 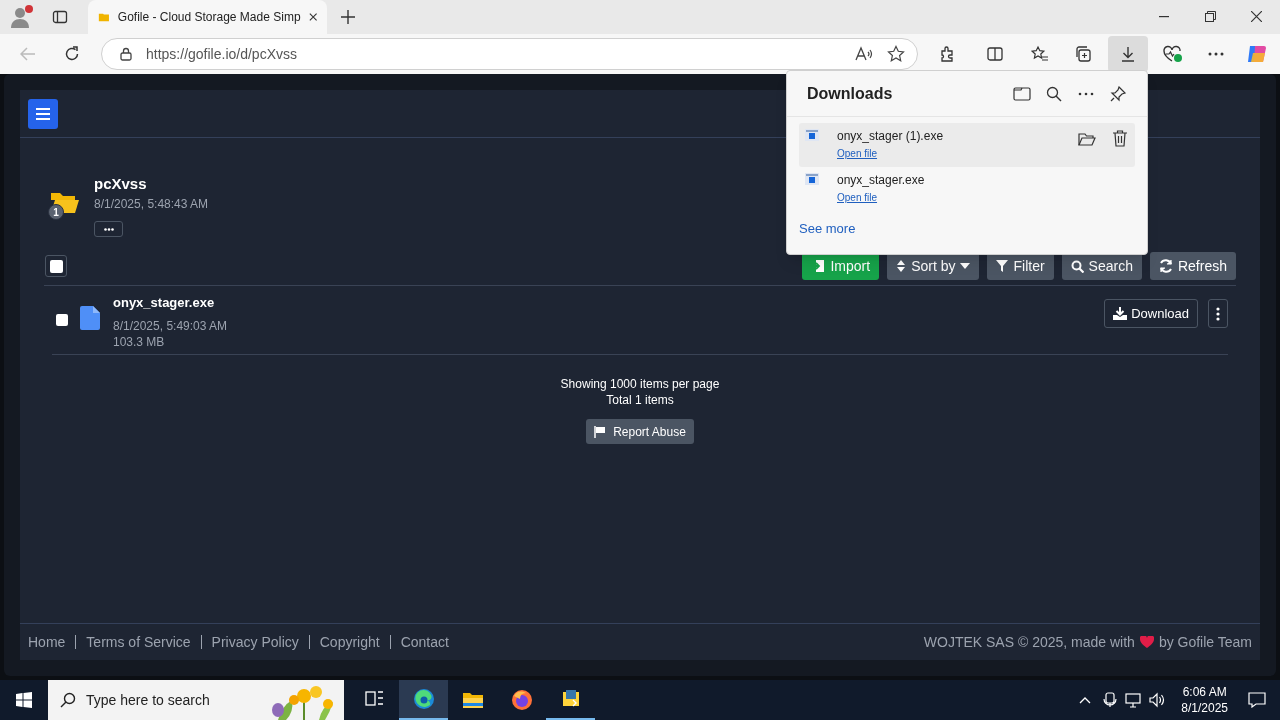 I want to click on refresh-button: Refresh, so click(x=1192, y=266).